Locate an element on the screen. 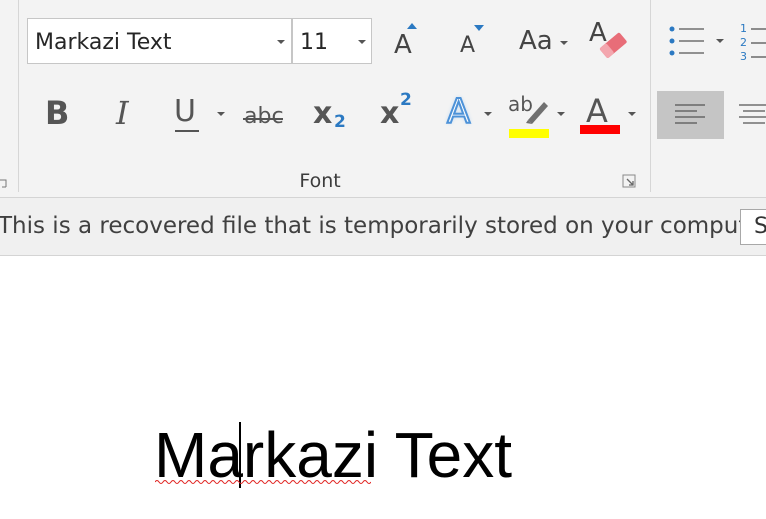 Image resolution: width=766 pixels, height=519 pixels. change-case-icon: Aa is located at coordinates (536, 41).